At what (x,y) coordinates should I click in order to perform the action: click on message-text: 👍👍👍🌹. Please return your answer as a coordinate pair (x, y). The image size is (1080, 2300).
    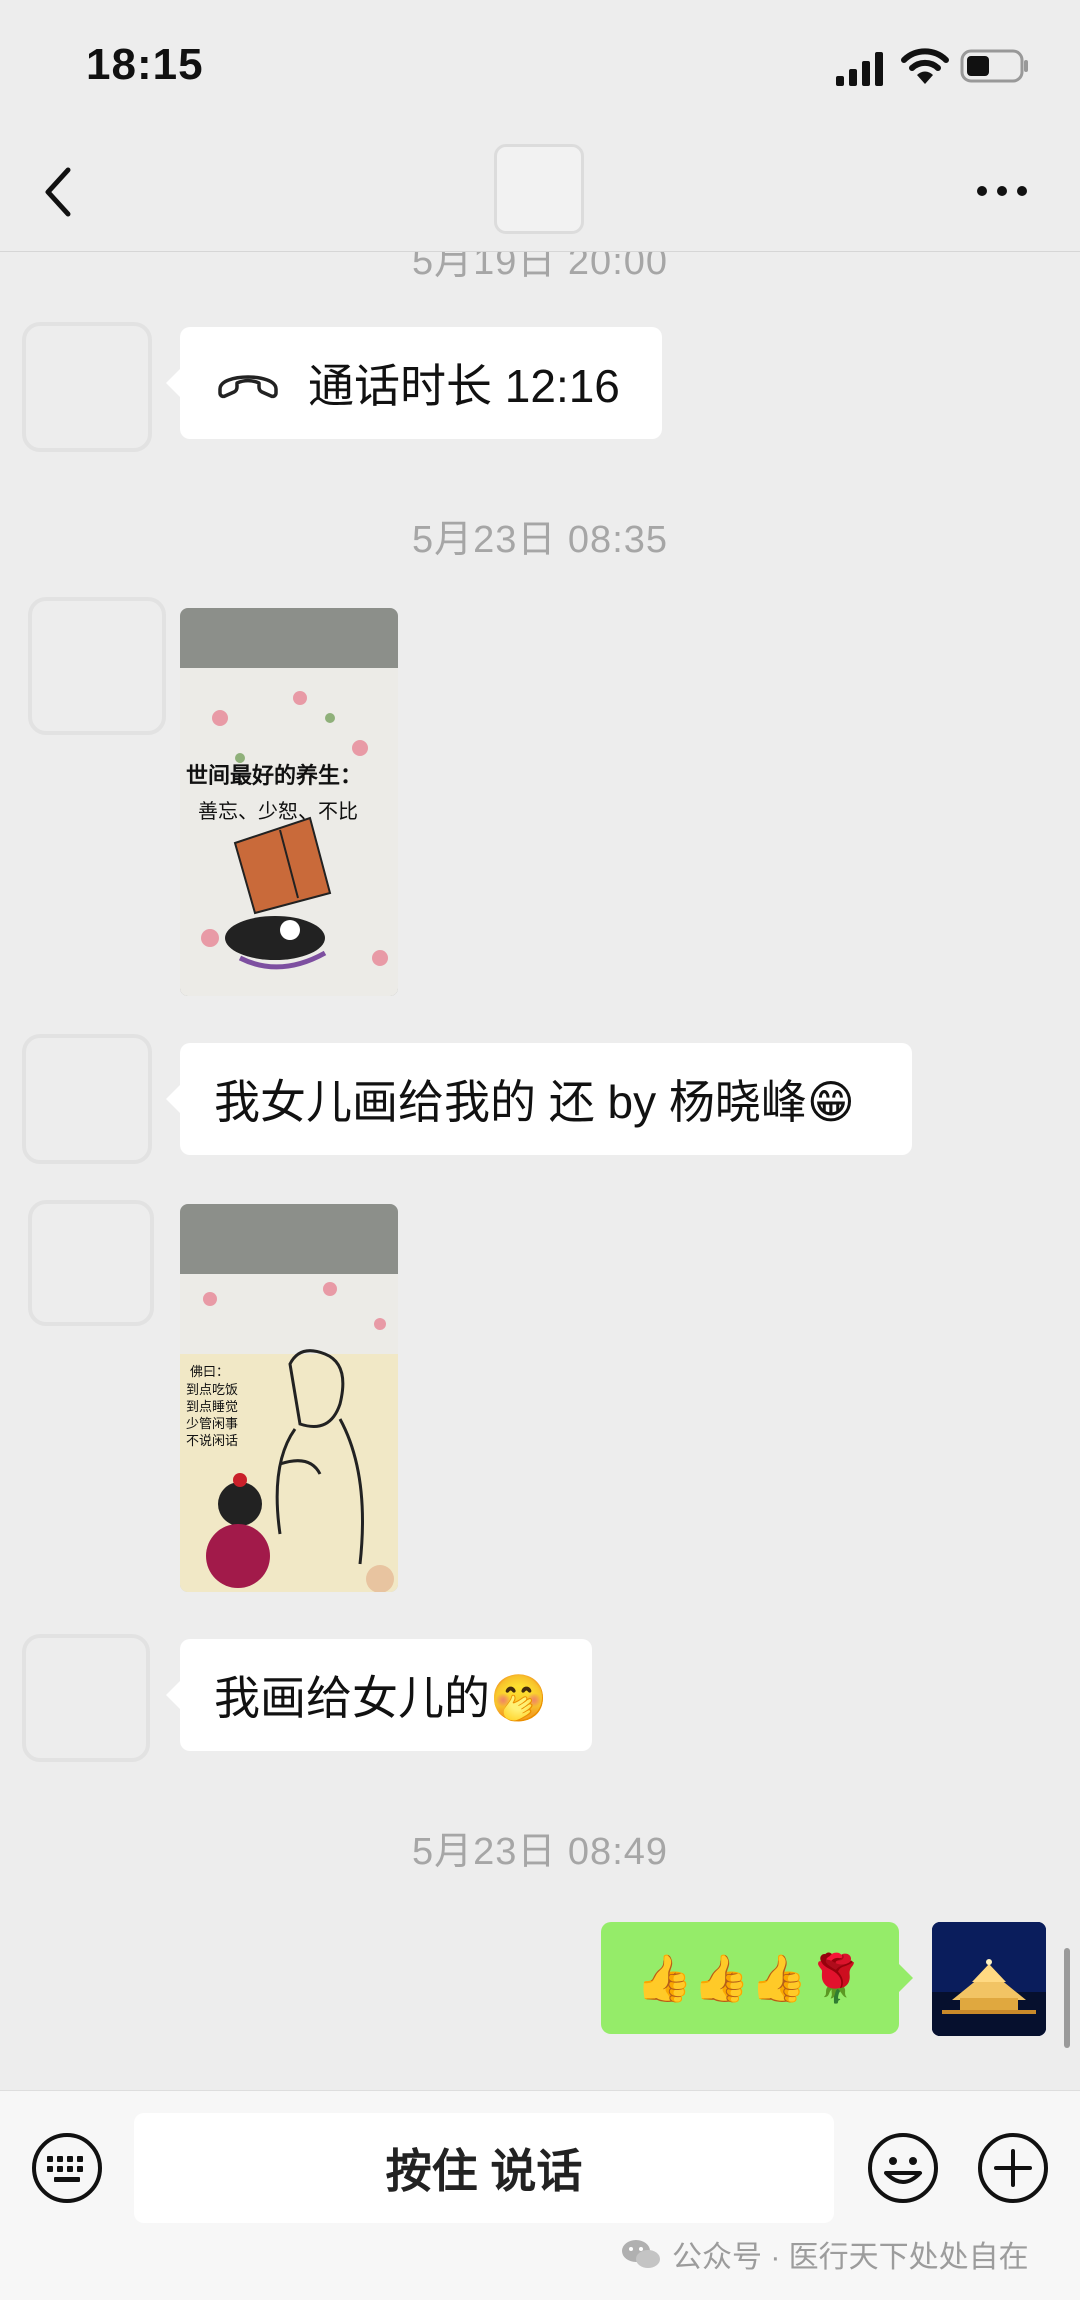
    Looking at the image, I should click on (750, 1977).